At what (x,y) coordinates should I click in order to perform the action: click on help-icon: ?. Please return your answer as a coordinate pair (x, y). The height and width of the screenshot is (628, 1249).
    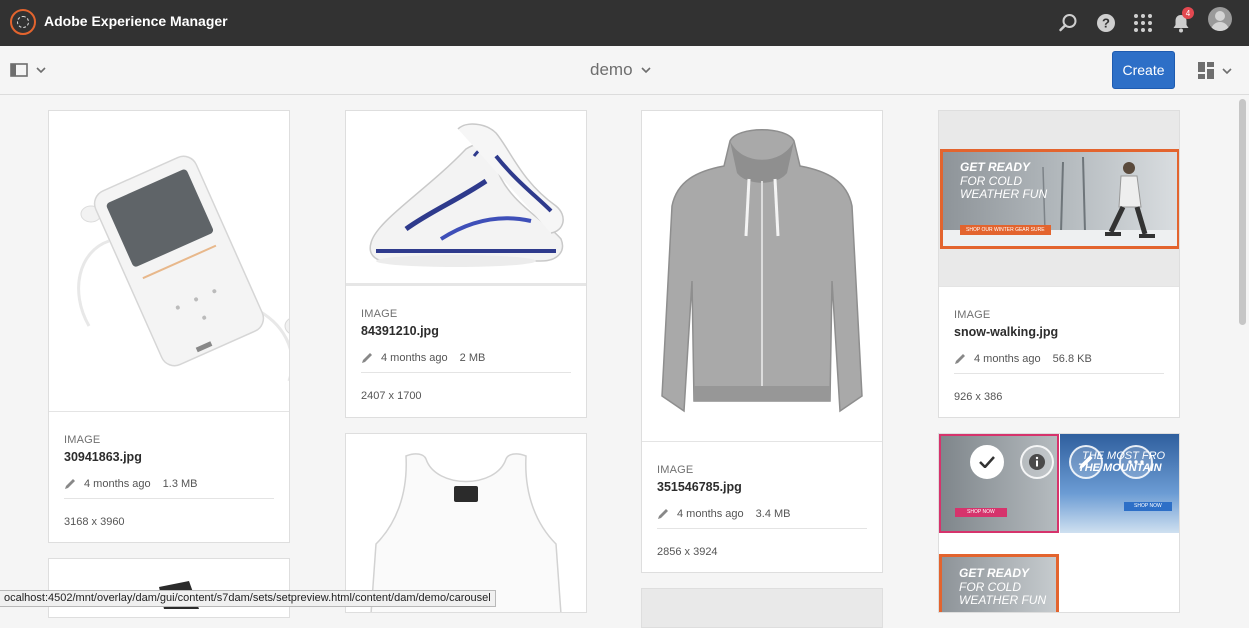
    Looking at the image, I should click on (1106, 23).